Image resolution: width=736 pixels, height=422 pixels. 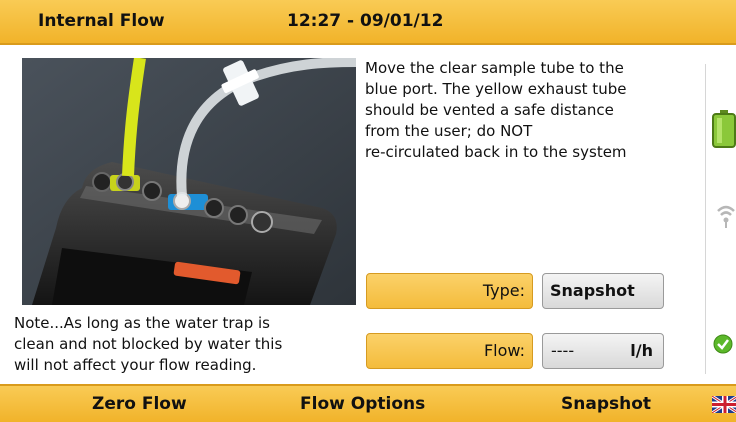 I want to click on type-value-button: Snapshot, so click(x=603, y=291).